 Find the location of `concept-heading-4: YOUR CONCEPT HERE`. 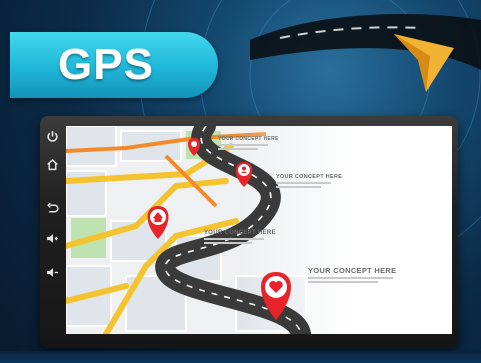

concept-heading-4: YOUR CONCEPT HERE is located at coordinates (352, 270).